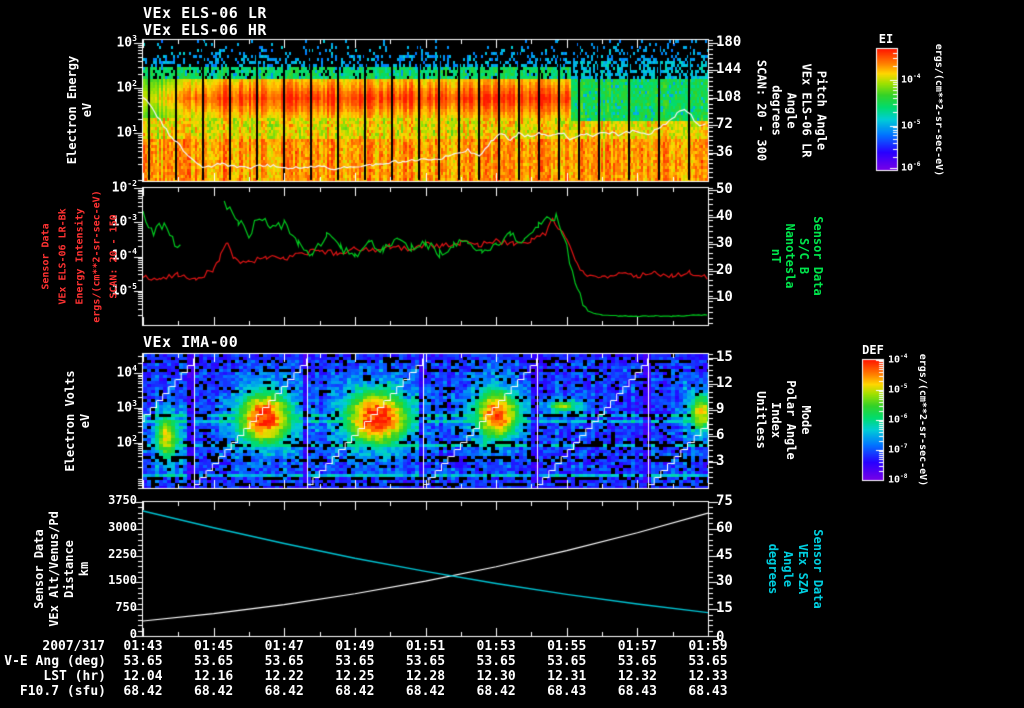 The width and height of the screenshot is (1024, 708). Describe the element at coordinates (788, 569) in the screenshot. I see `panel4-right-label-line: Angle` at that location.